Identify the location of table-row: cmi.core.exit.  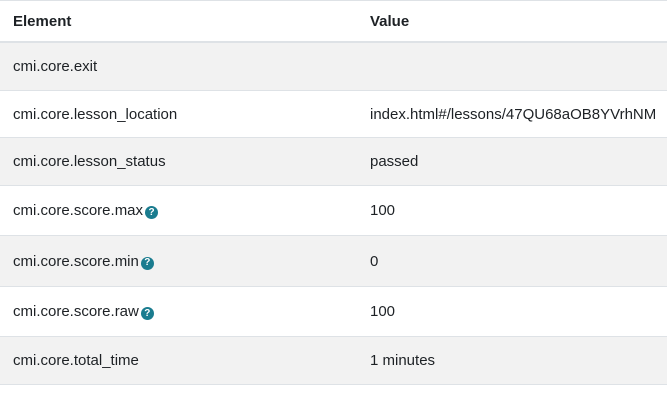
(333, 67).